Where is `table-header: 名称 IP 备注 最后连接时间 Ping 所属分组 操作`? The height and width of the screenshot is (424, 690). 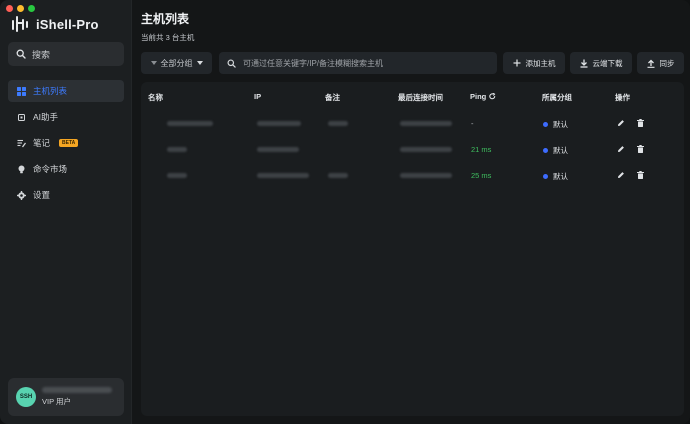 table-header: 名称 IP 备注 最后连接时间 Ping 所属分组 操作 is located at coordinates (412, 98).